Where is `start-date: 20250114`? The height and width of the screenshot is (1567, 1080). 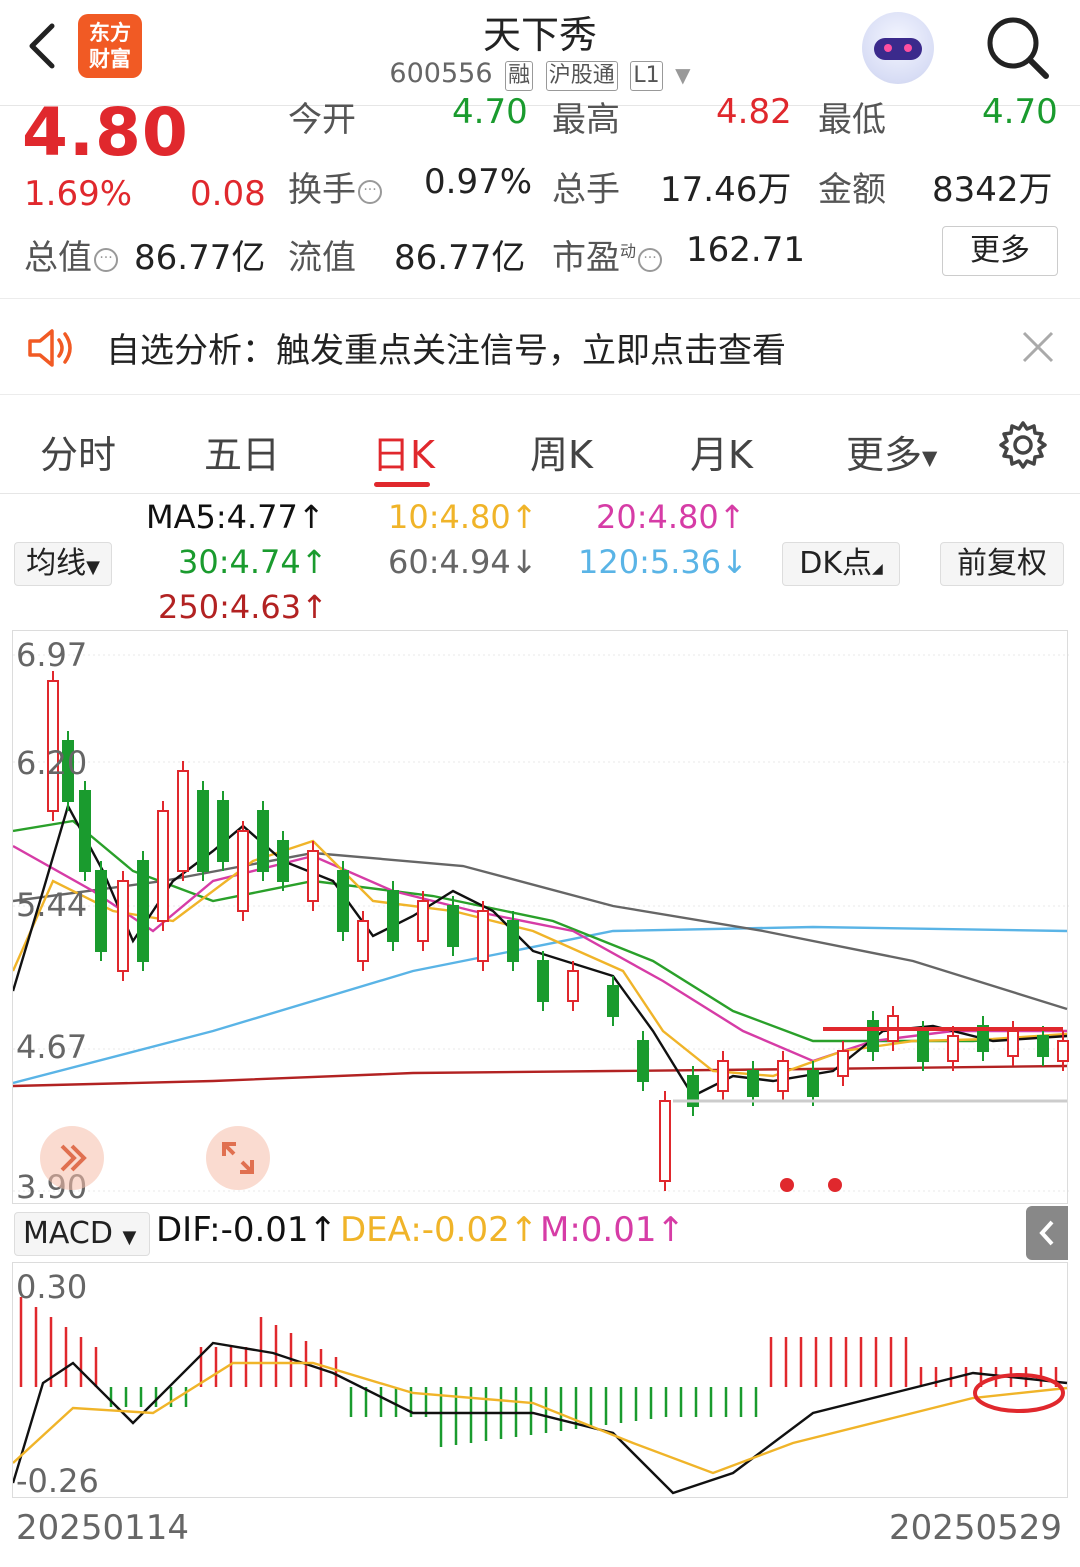 start-date: 20250114 is located at coordinates (103, 1528).